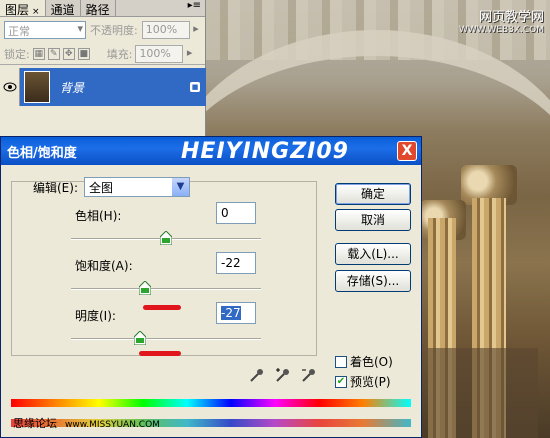  Describe the element at coordinates (309, 375) in the screenshot. I see `eyedropper-minus-icon` at that location.